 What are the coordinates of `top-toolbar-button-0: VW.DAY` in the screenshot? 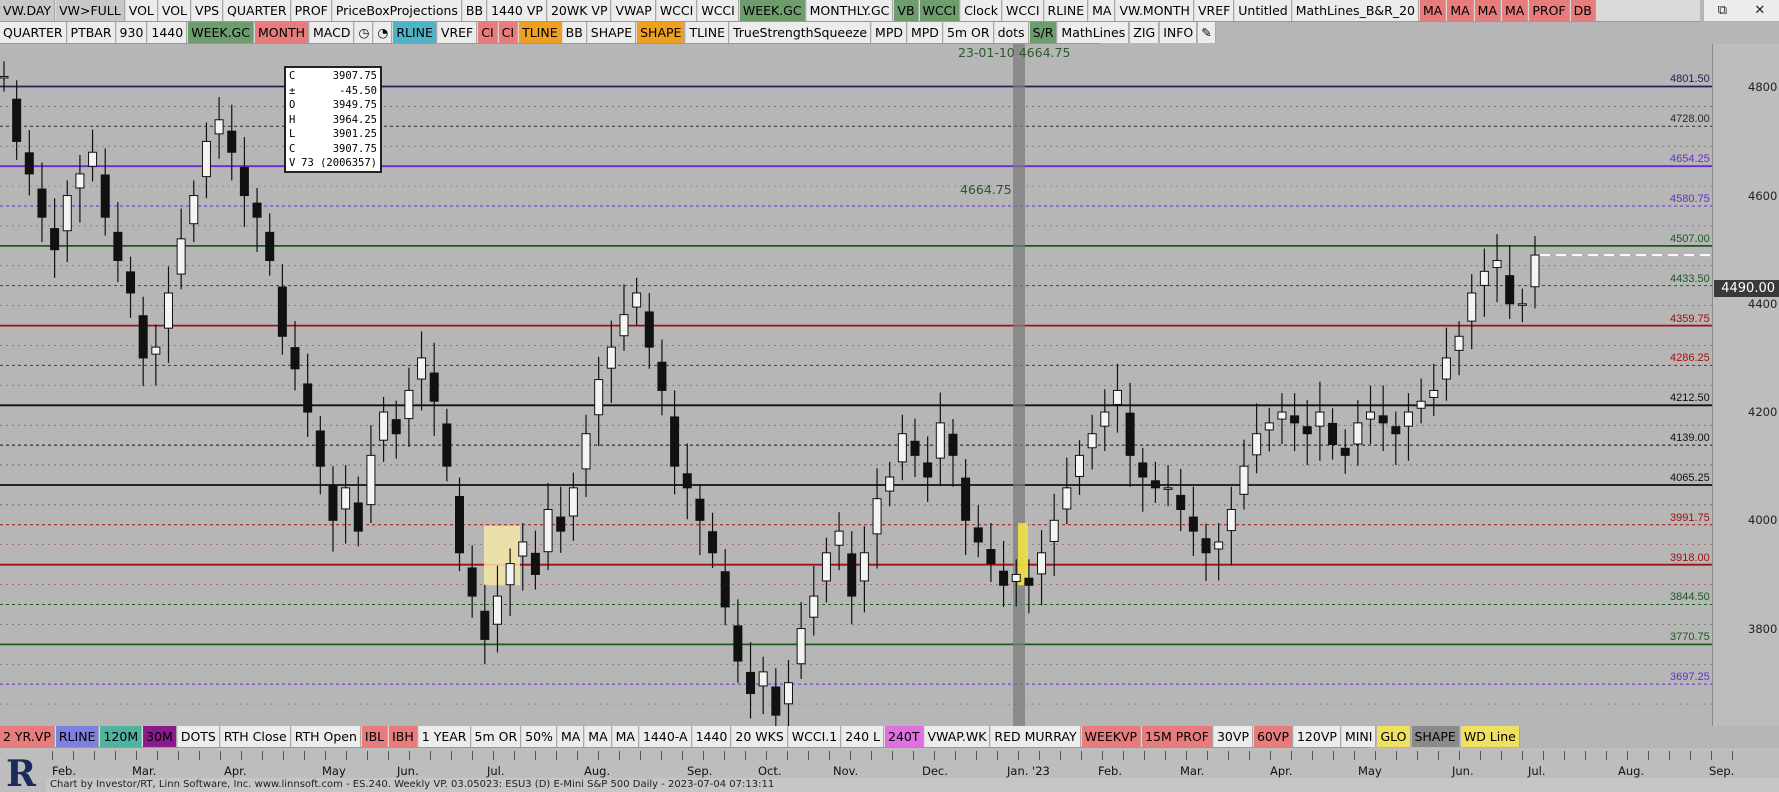 It's located at (28, 10).